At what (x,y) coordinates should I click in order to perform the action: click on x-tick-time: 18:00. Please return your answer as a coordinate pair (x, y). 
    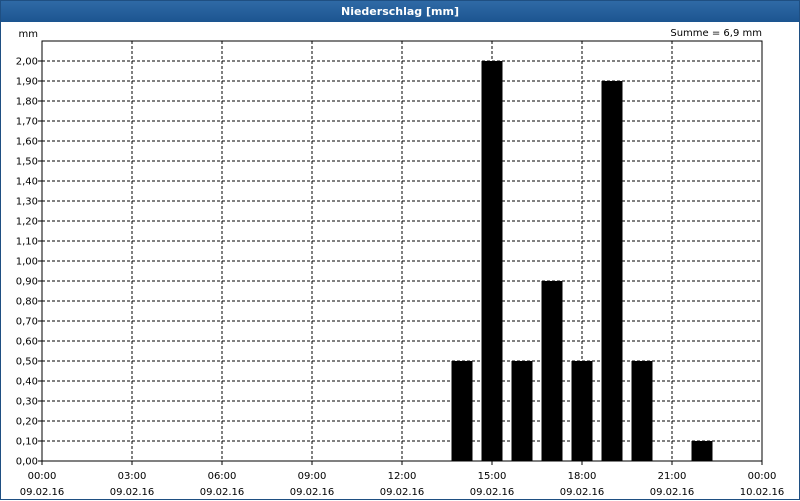
    Looking at the image, I should click on (582, 476).